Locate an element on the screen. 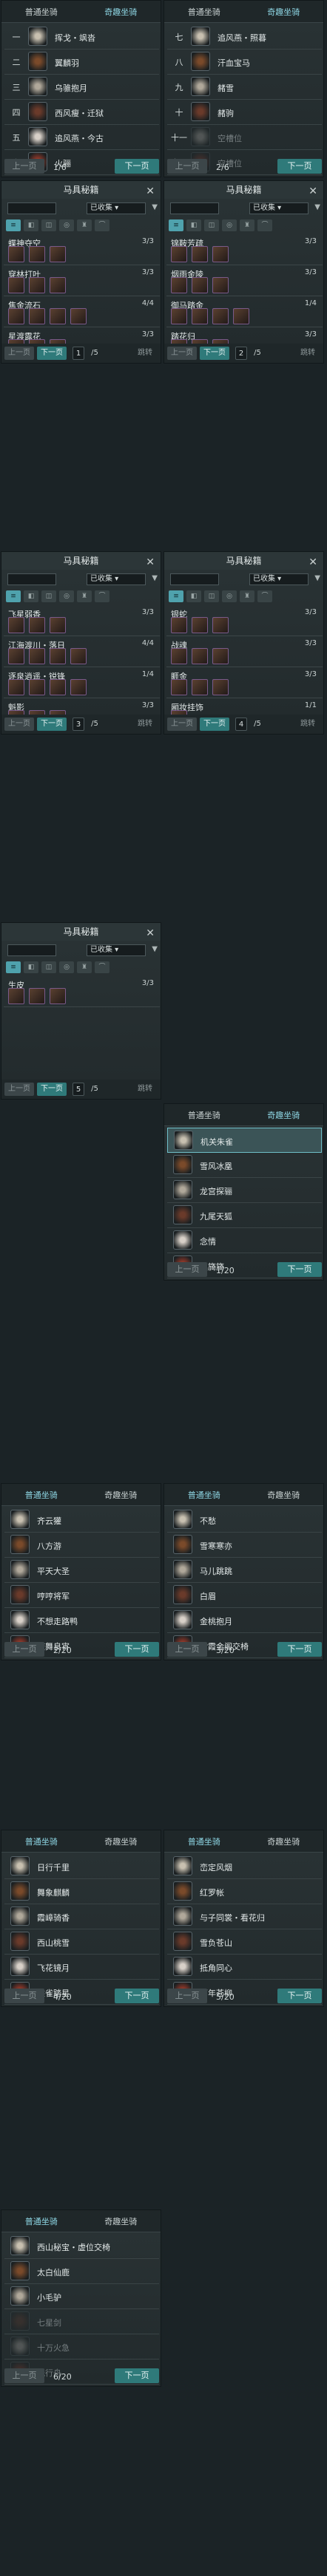 The image size is (327, 2576). mount-slot-row: 平天大圣 is located at coordinates (81, 1570).